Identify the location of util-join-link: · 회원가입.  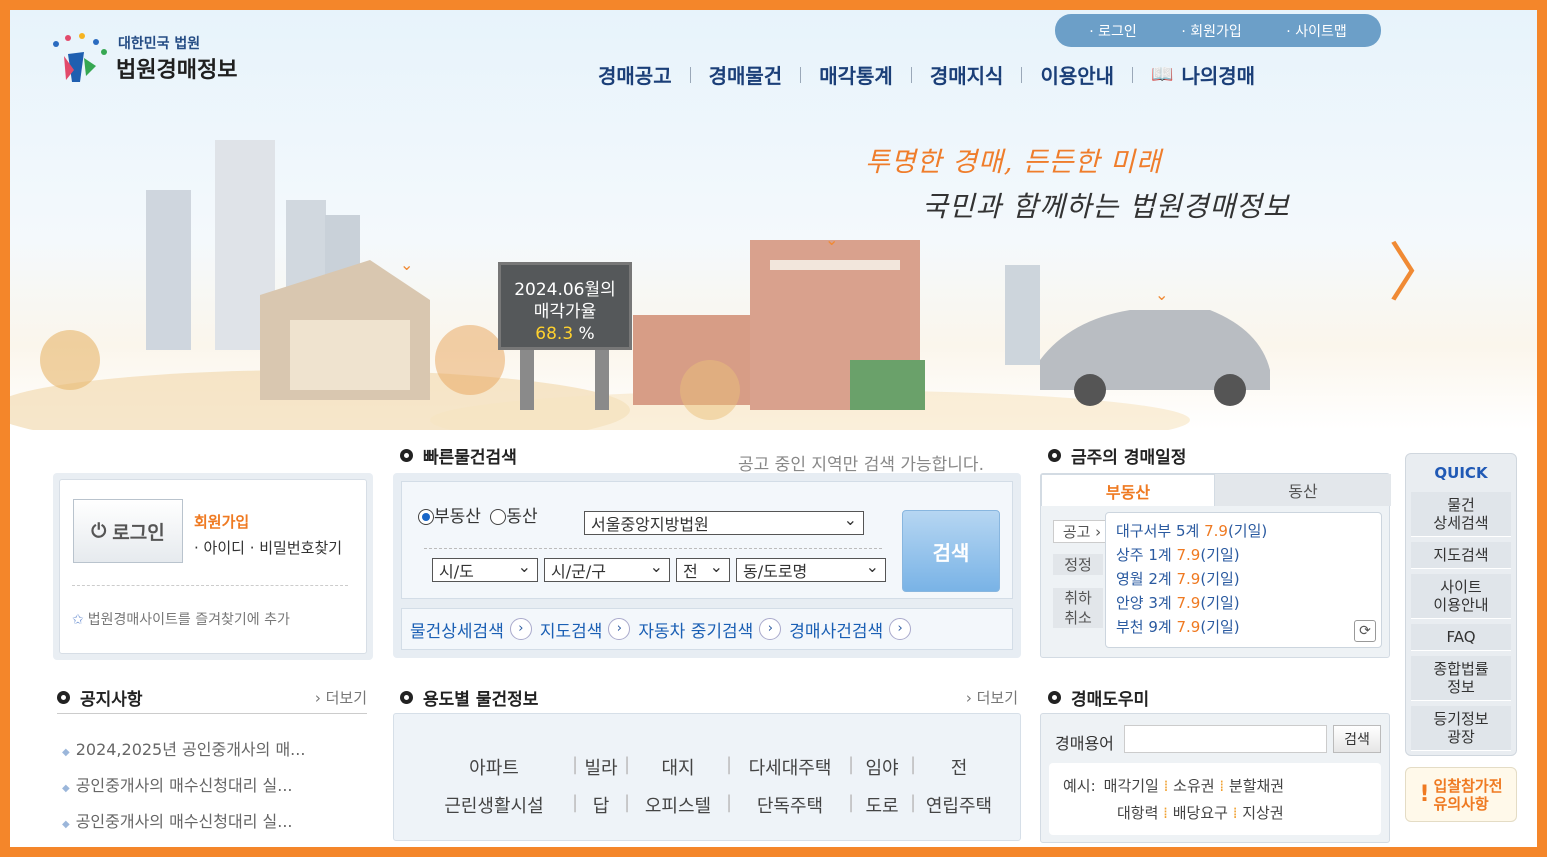
(1211, 31).